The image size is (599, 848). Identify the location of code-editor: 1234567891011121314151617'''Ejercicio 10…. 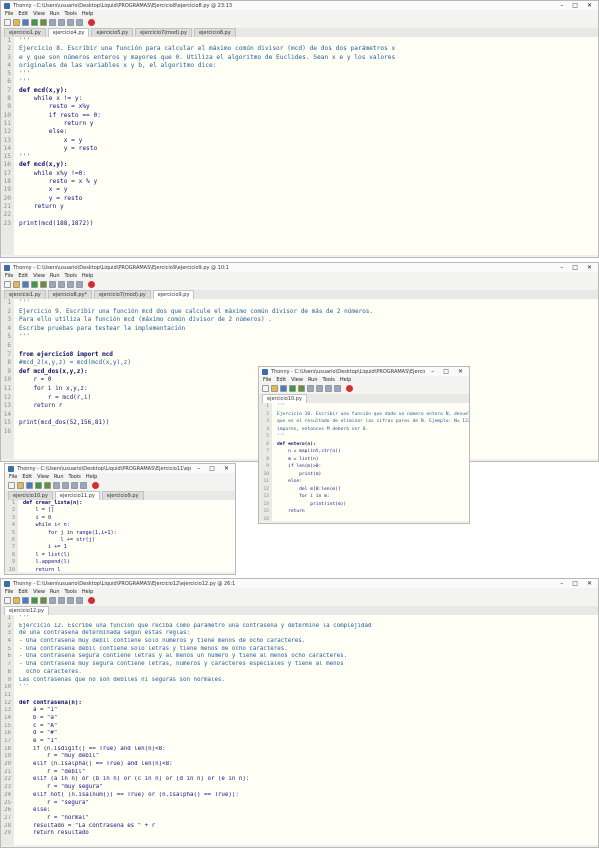
(364, 462).